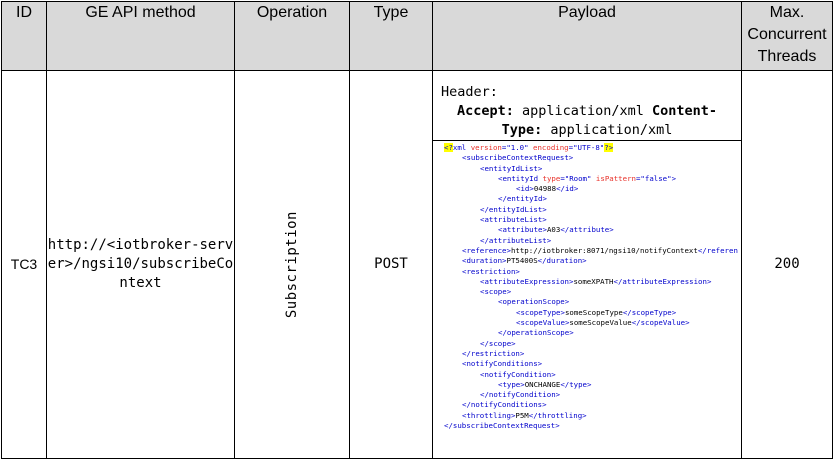 The height and width of the screenshot is (460, 834). I want to click on xml-token: </type>, so click(576, 384).